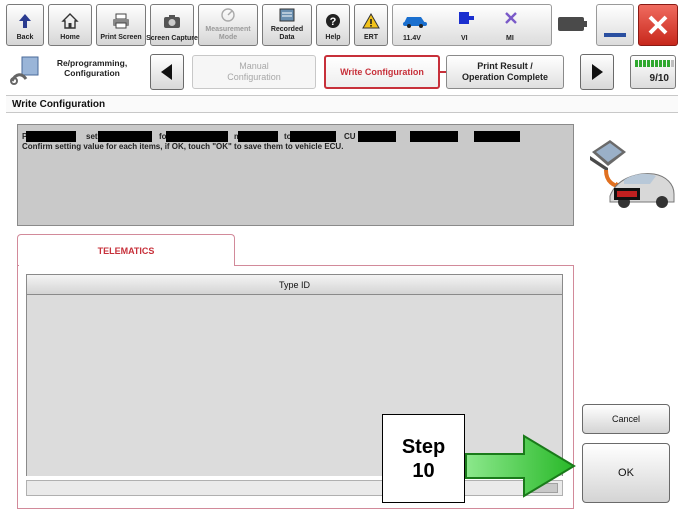  Describe the element at coordinates (172, 22) in the screenshot. I see `camera-icon` at that location.